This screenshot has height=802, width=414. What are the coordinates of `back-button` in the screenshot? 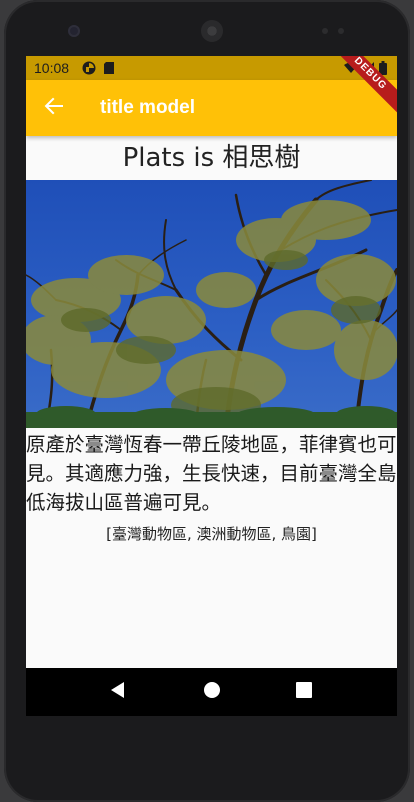 It's located at (54, 108).